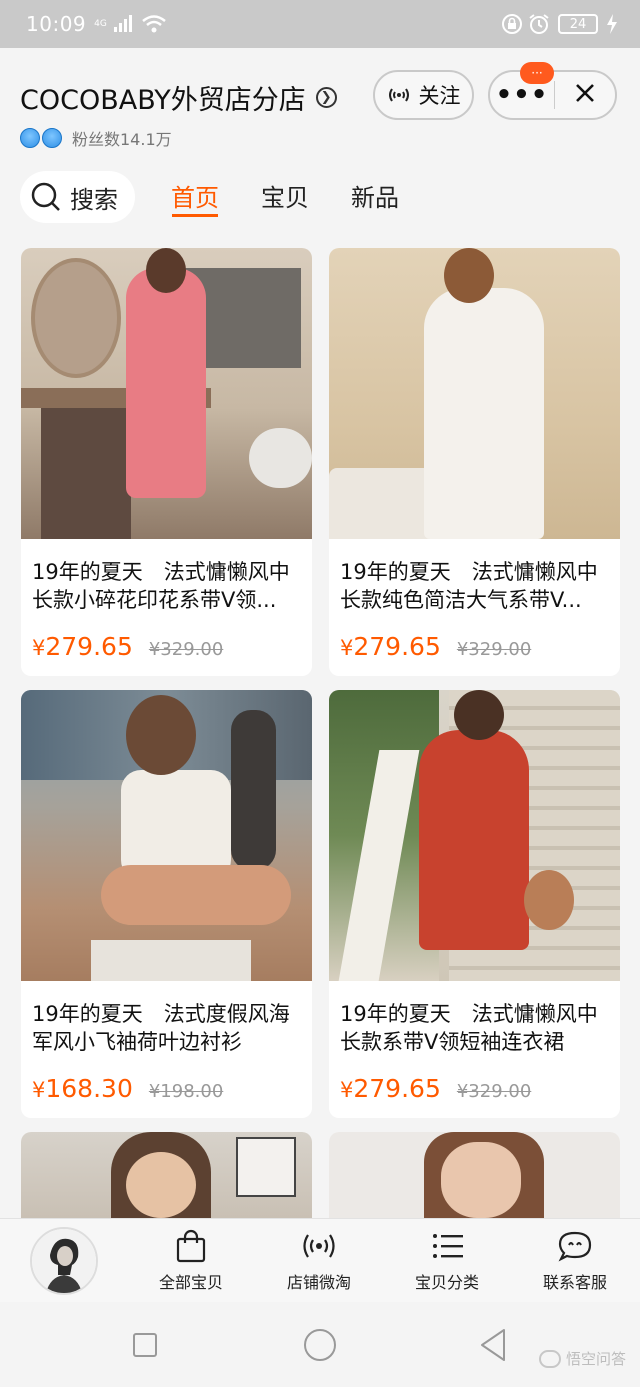 The image size is (640, 1387). I want to click on shop-avatar, so click(64, 1261).